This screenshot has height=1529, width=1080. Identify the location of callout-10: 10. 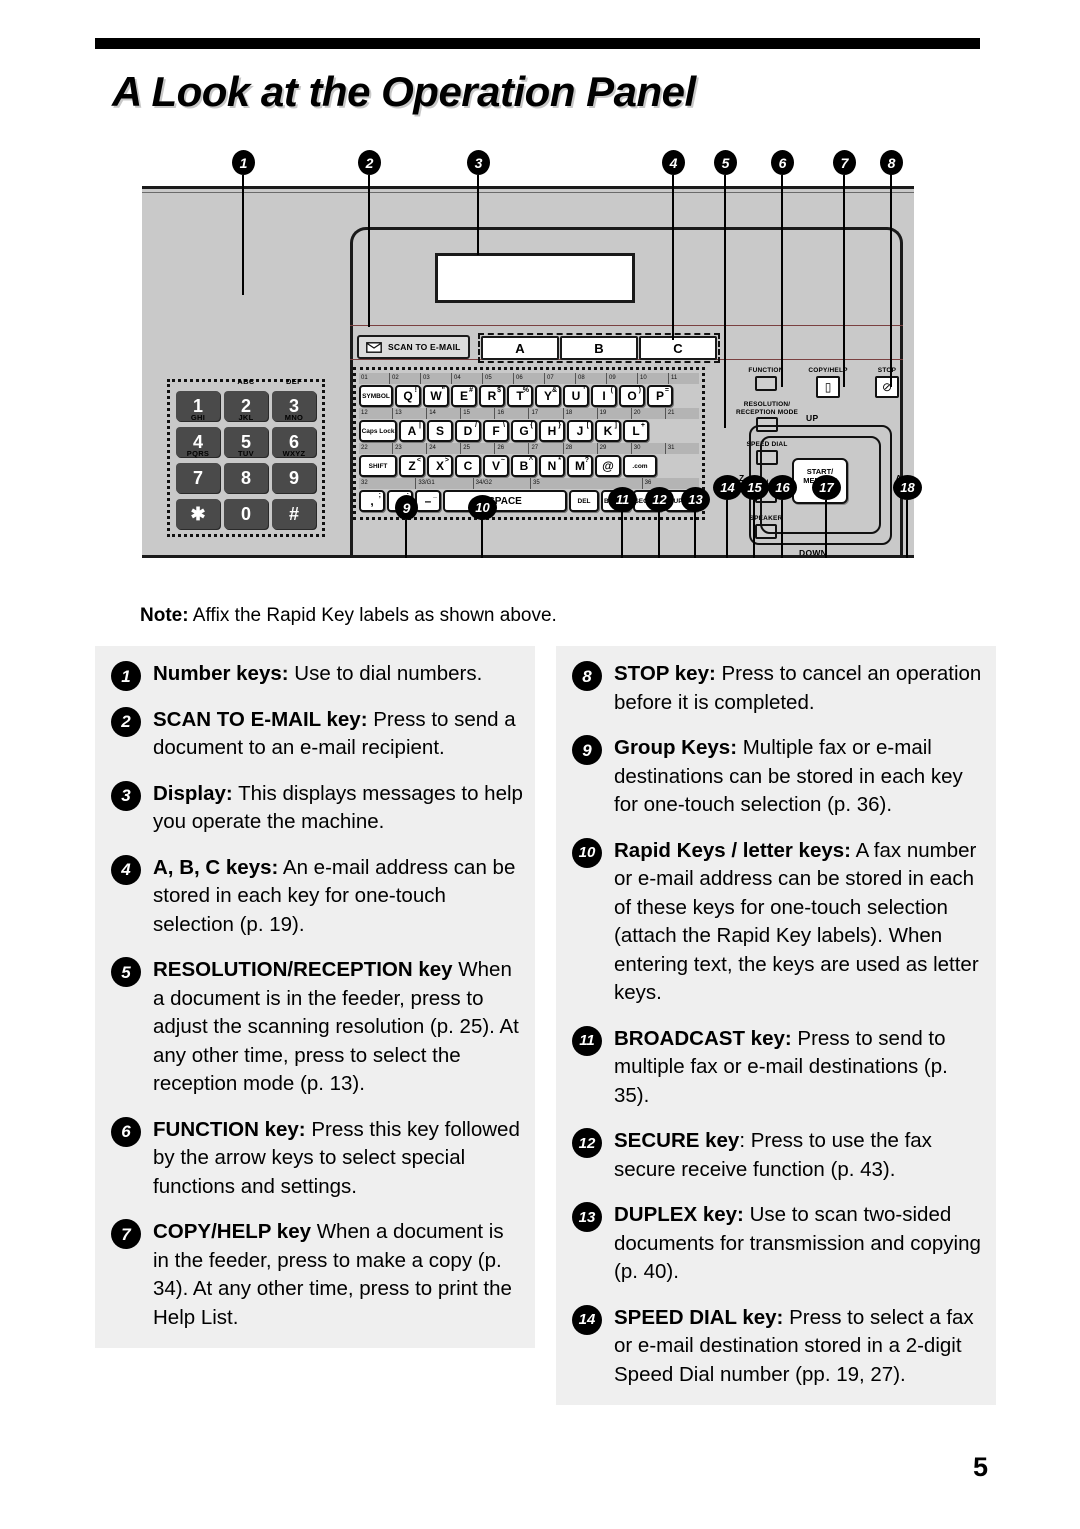
(482, 507).